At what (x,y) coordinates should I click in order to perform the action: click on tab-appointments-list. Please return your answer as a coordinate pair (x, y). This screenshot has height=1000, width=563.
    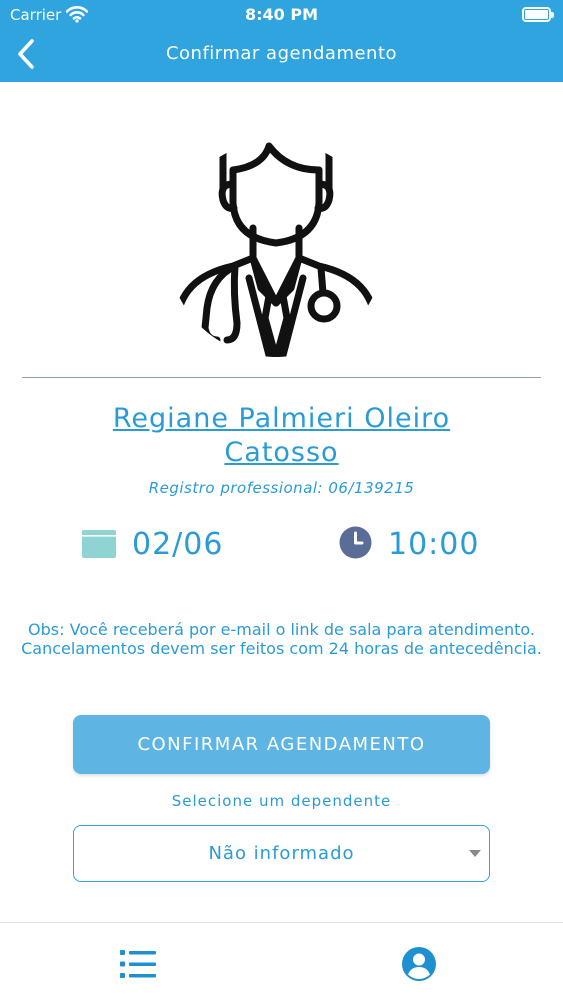
    Looking at the image, I should click on (138, 964).